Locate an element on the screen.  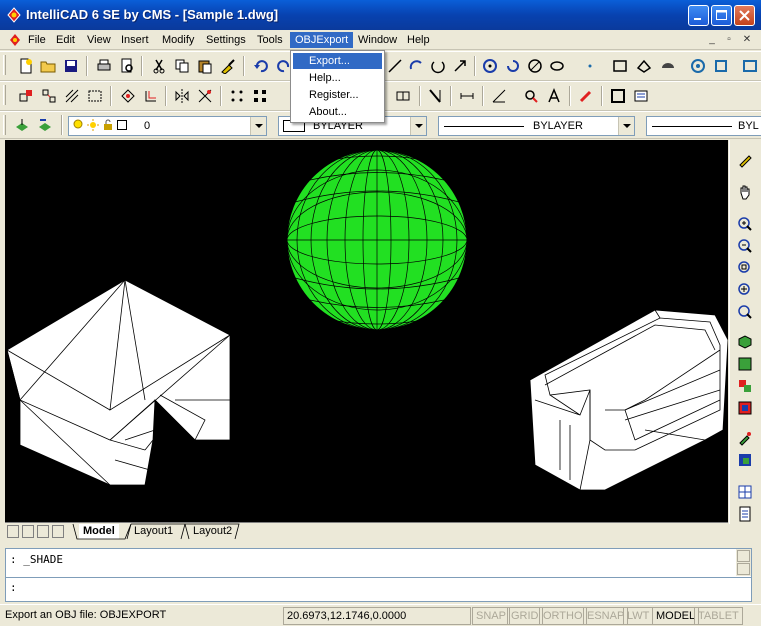
menu-insert: Insert is located at coordinates (135, 40).